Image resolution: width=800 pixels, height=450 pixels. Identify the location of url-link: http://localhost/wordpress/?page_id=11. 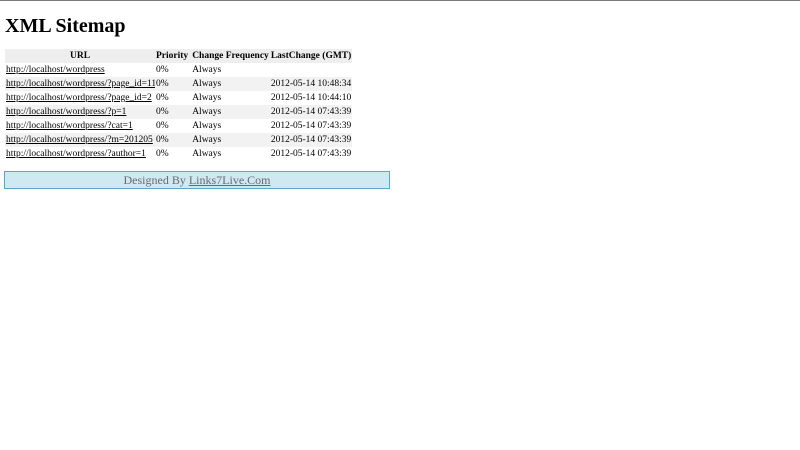
(80, 84).